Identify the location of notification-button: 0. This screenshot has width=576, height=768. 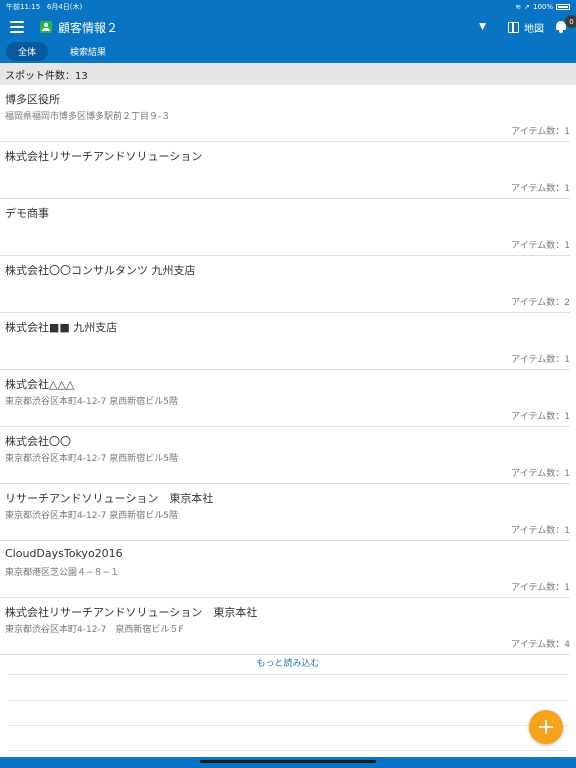
(565, 24).